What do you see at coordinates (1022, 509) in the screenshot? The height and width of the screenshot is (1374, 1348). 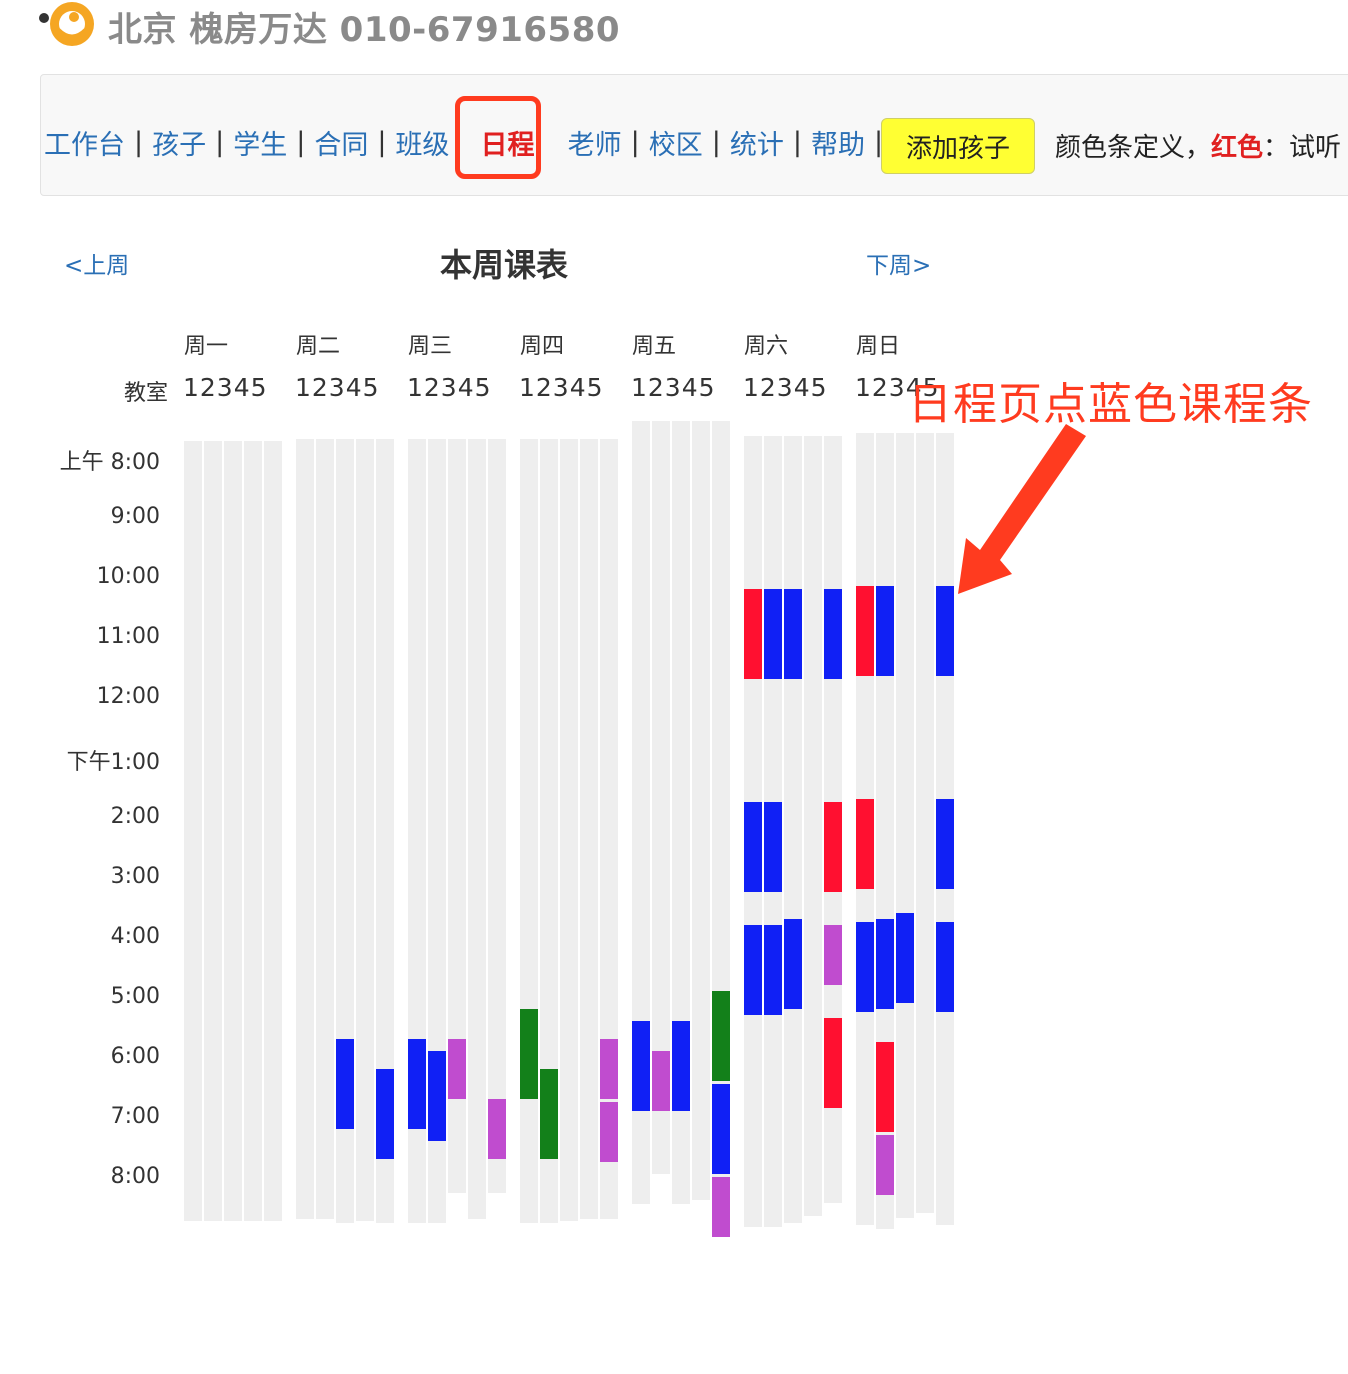 I see `annotation-arrow-icon` at bounding box center [1022, 509].